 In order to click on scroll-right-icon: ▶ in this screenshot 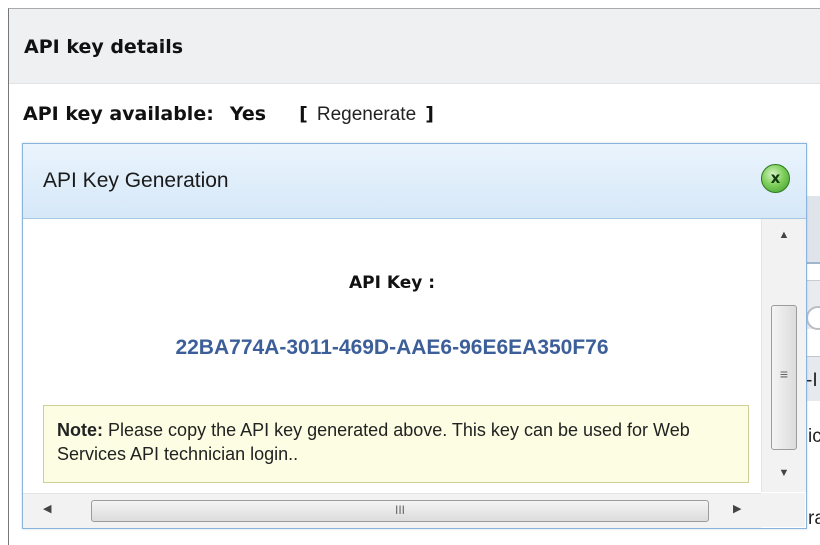, I will do `click(737, 508)`.